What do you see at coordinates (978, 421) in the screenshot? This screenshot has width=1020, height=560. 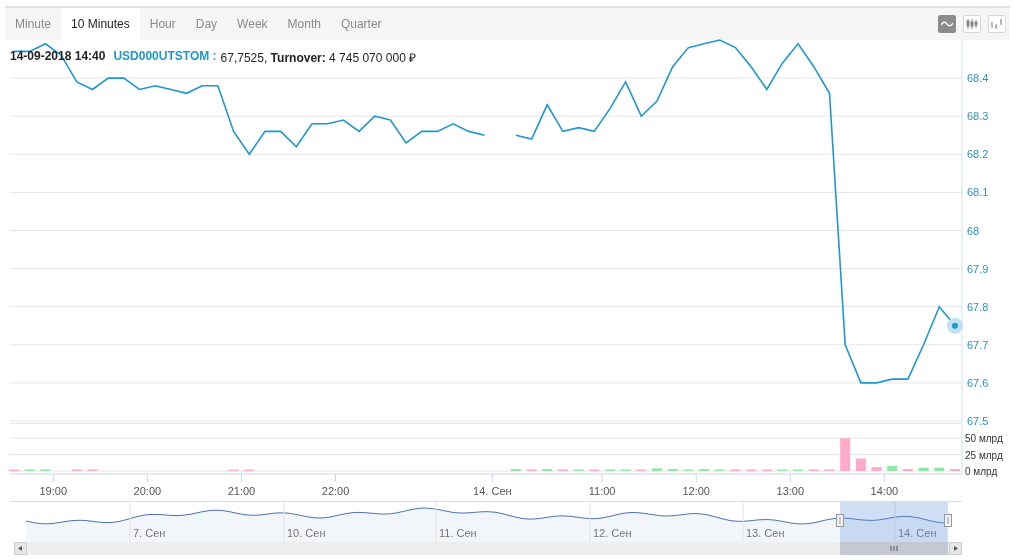 I see `axis-label: 67.5` at bounding box center [978, 421].